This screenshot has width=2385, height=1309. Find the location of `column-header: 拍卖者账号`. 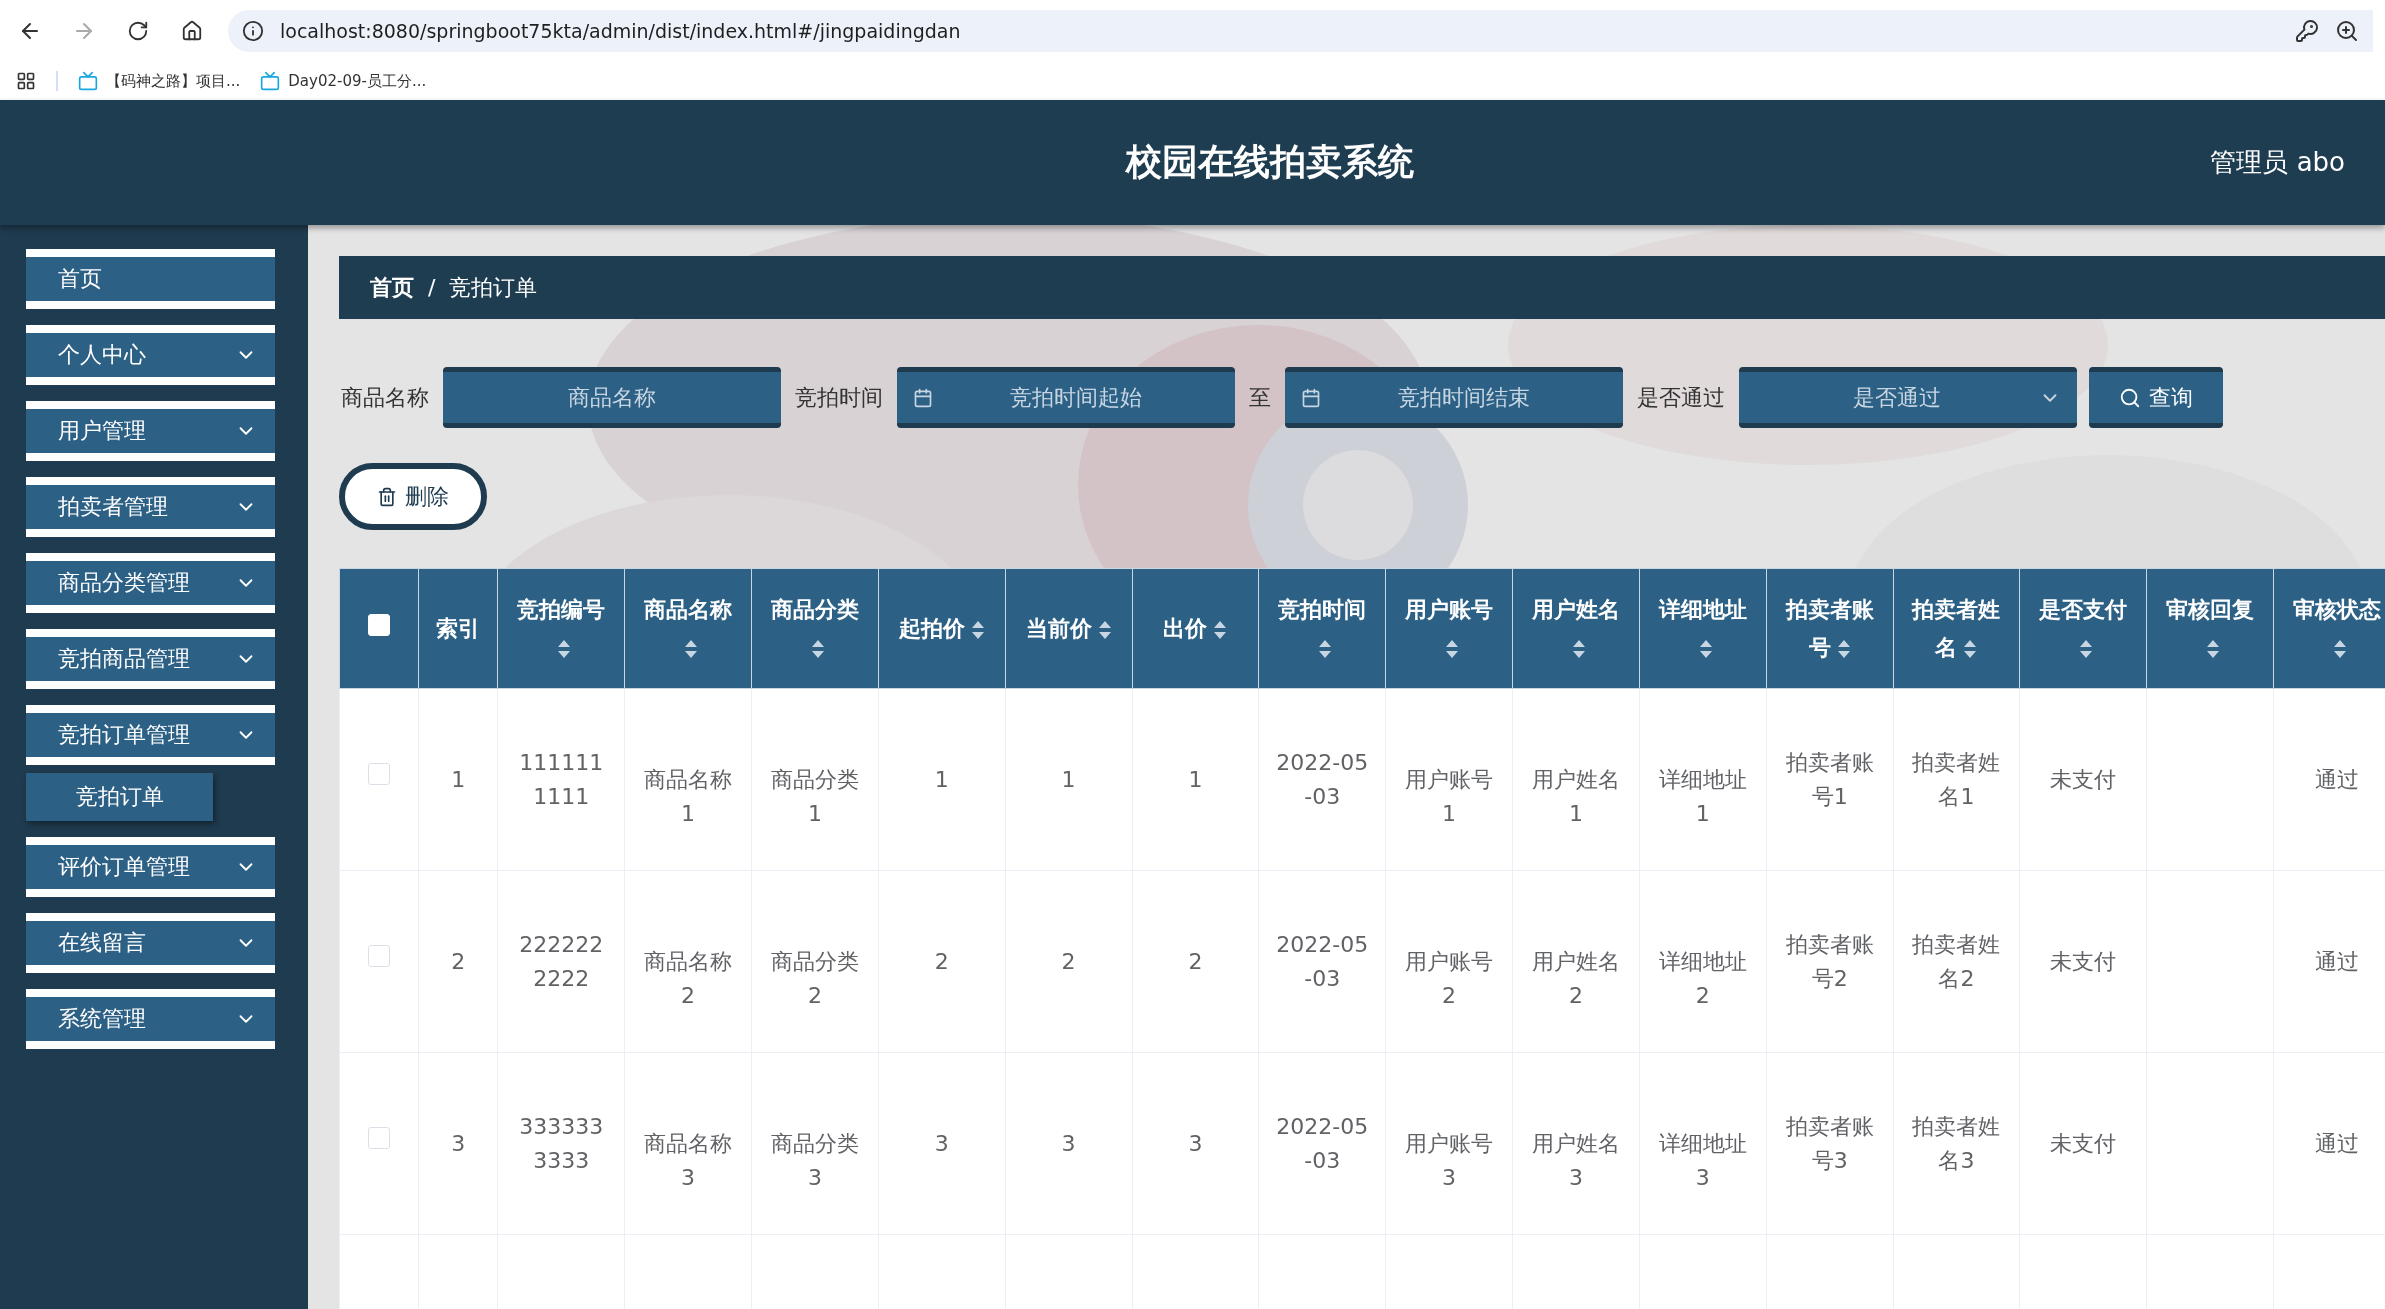

column-header: 拍卖者账号 is located at coordinates (1830, 628).